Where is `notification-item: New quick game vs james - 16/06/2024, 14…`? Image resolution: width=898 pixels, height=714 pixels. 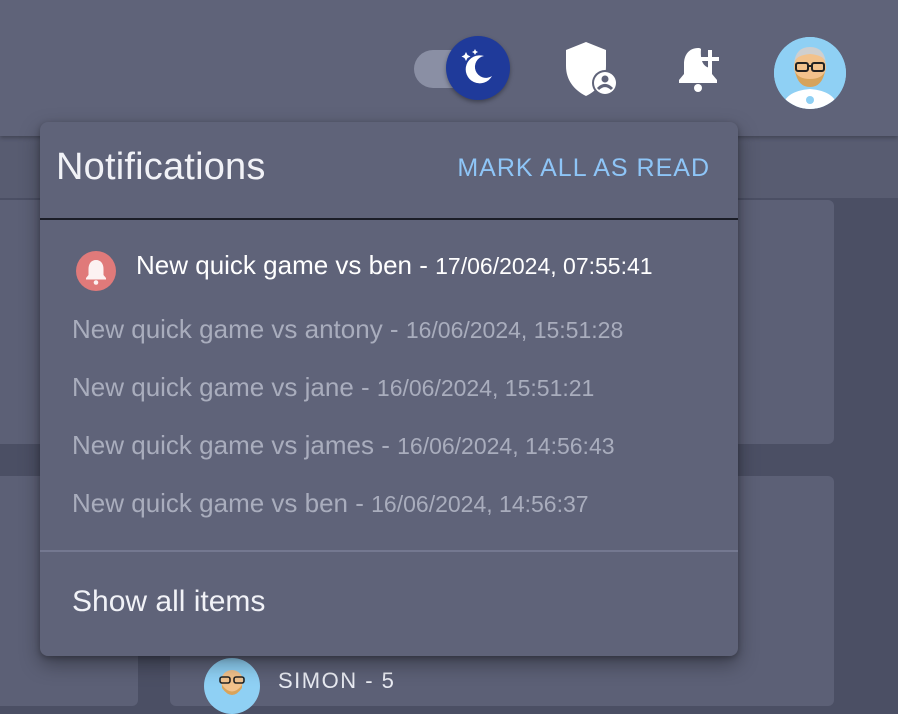
notification-item: New quick game vs james - 16/06/2024, 14… is located at coordinates (343, 445).